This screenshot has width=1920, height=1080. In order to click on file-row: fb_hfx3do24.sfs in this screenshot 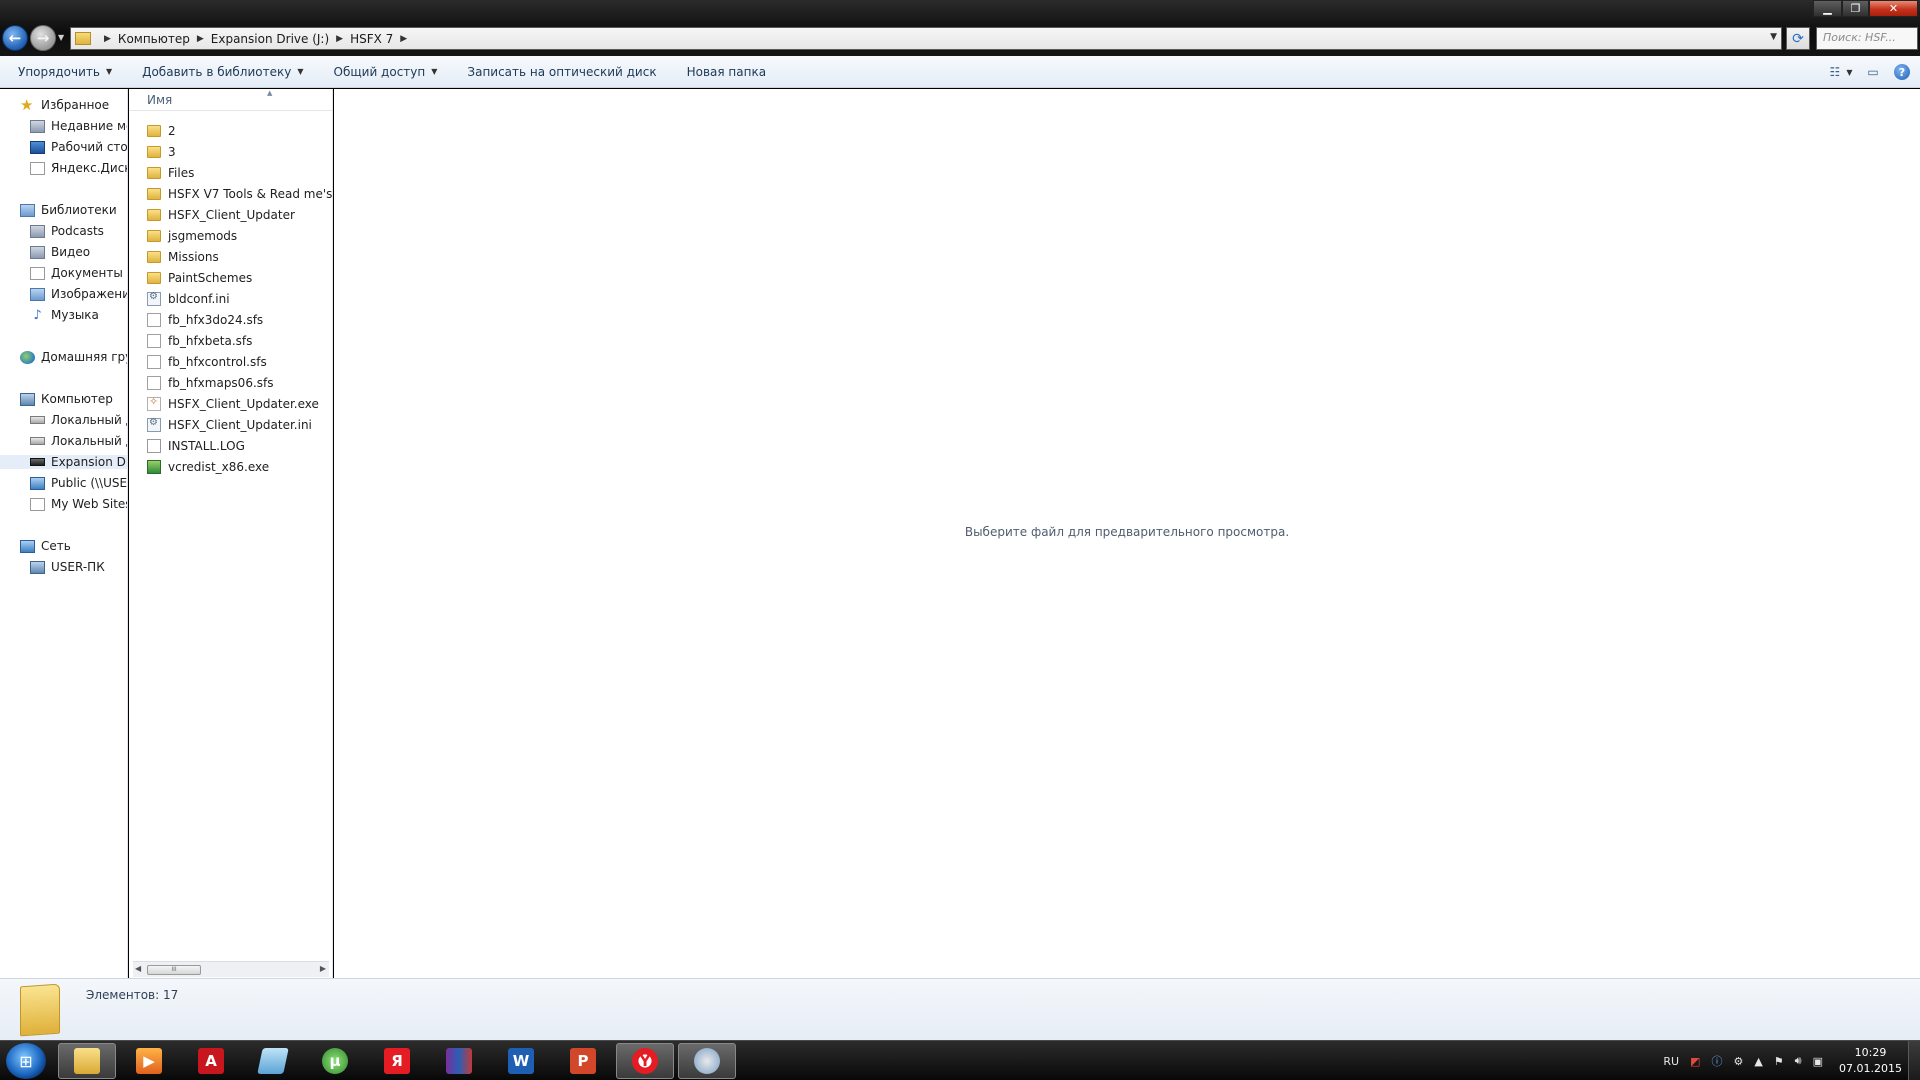, I will do `click(205, 320)`.